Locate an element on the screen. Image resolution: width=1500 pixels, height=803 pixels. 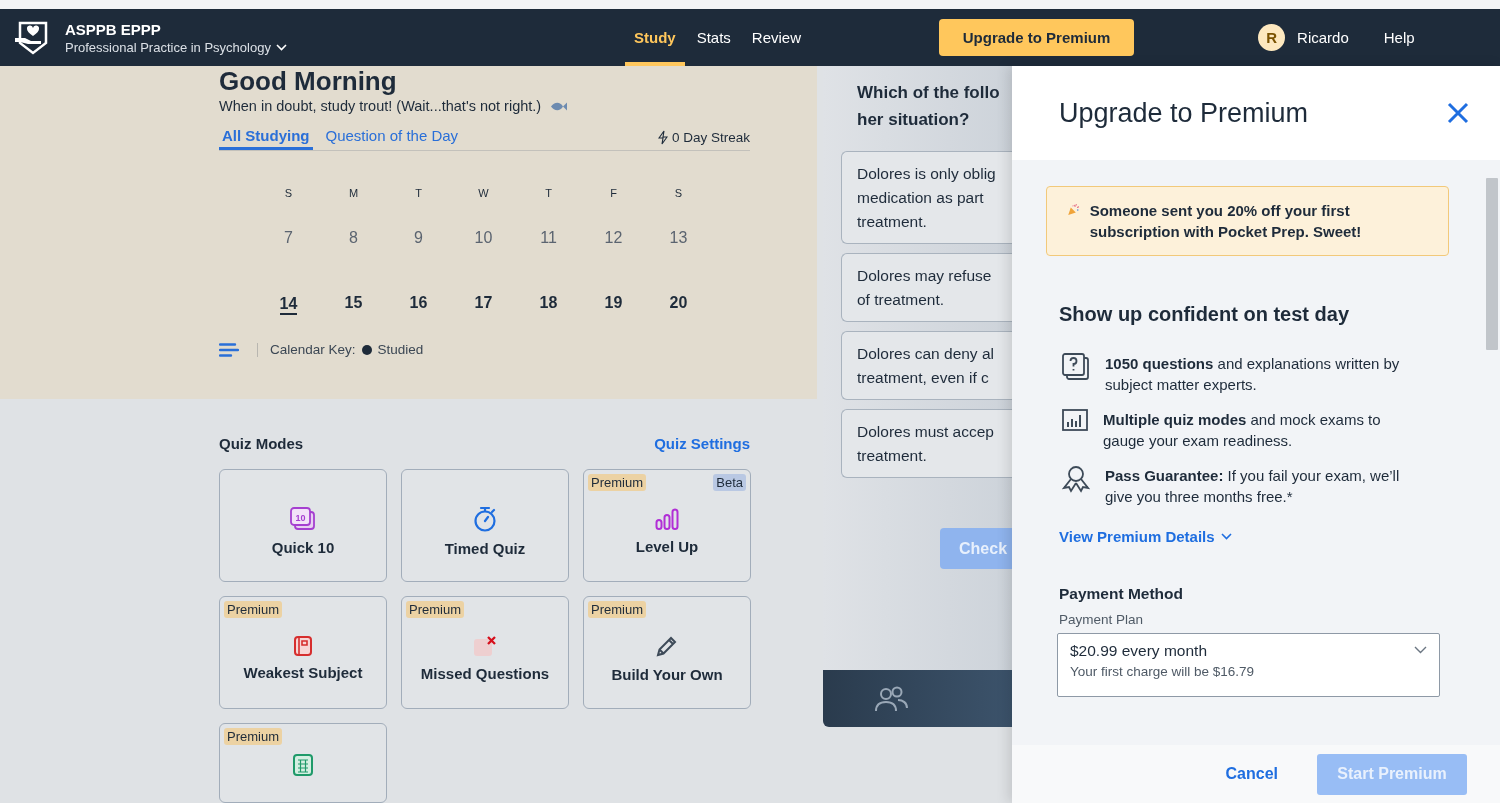
calendar-day: 9 is located at coordinates (418, 238).